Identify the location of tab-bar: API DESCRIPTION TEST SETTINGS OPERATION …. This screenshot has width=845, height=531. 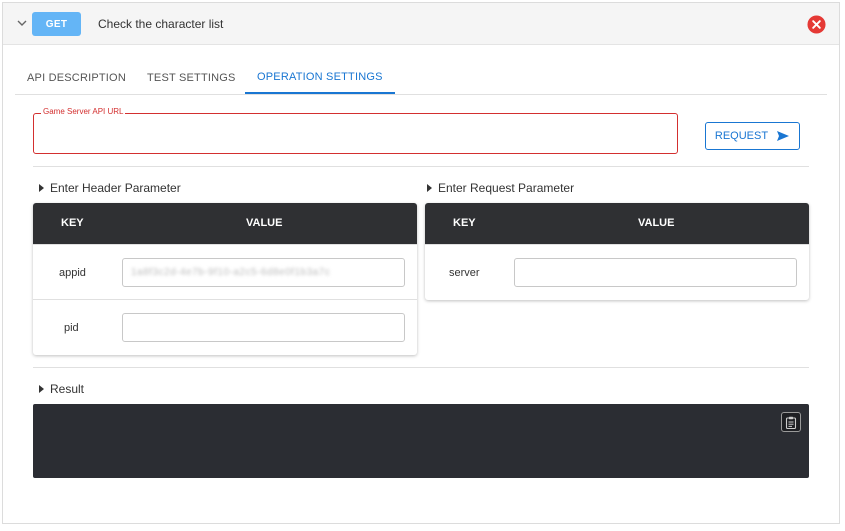
(421, 78).